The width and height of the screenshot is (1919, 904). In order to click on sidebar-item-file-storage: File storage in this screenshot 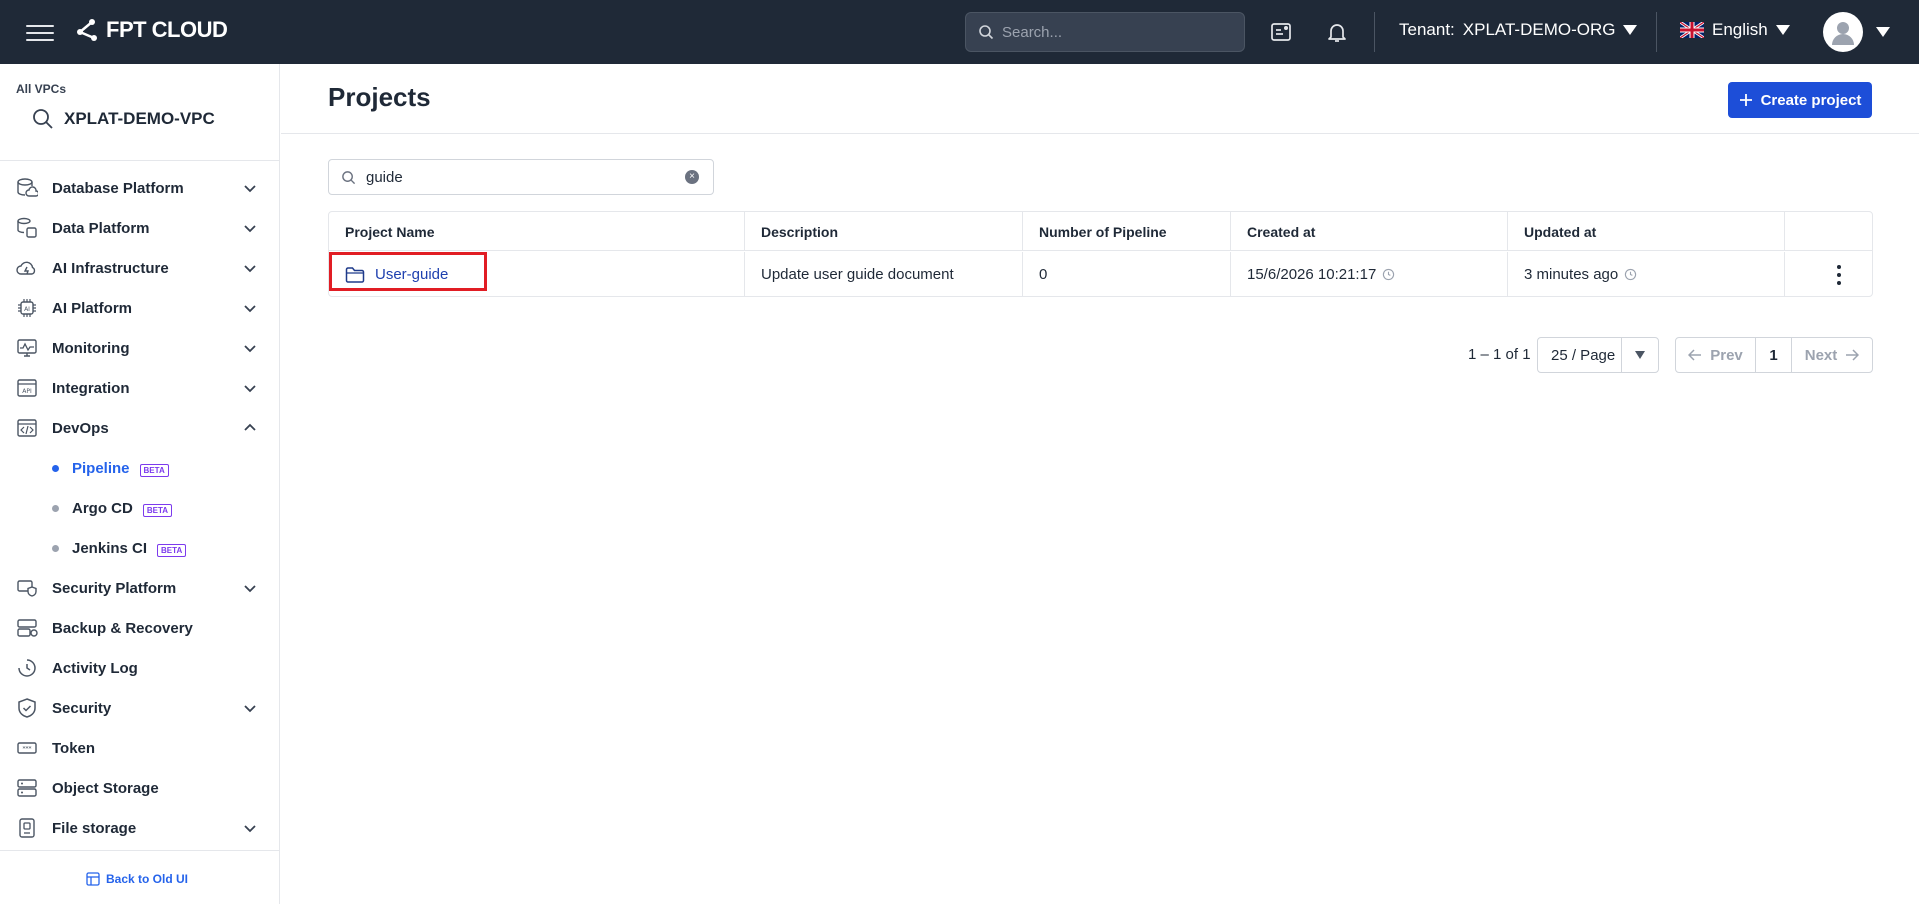, I will do `click(140, 828)`.